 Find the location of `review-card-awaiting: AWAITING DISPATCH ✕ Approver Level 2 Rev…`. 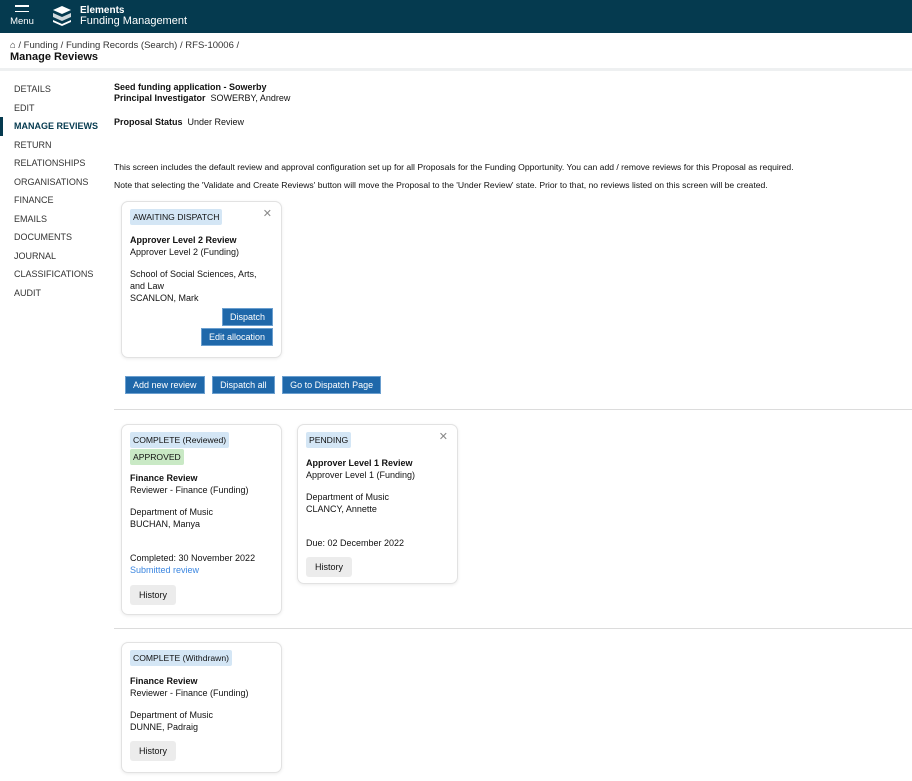

review-card-awaiting: AWAITING DISPATCH ✕ Approver Level 2 Rev… is located at coordinates (201, 279).